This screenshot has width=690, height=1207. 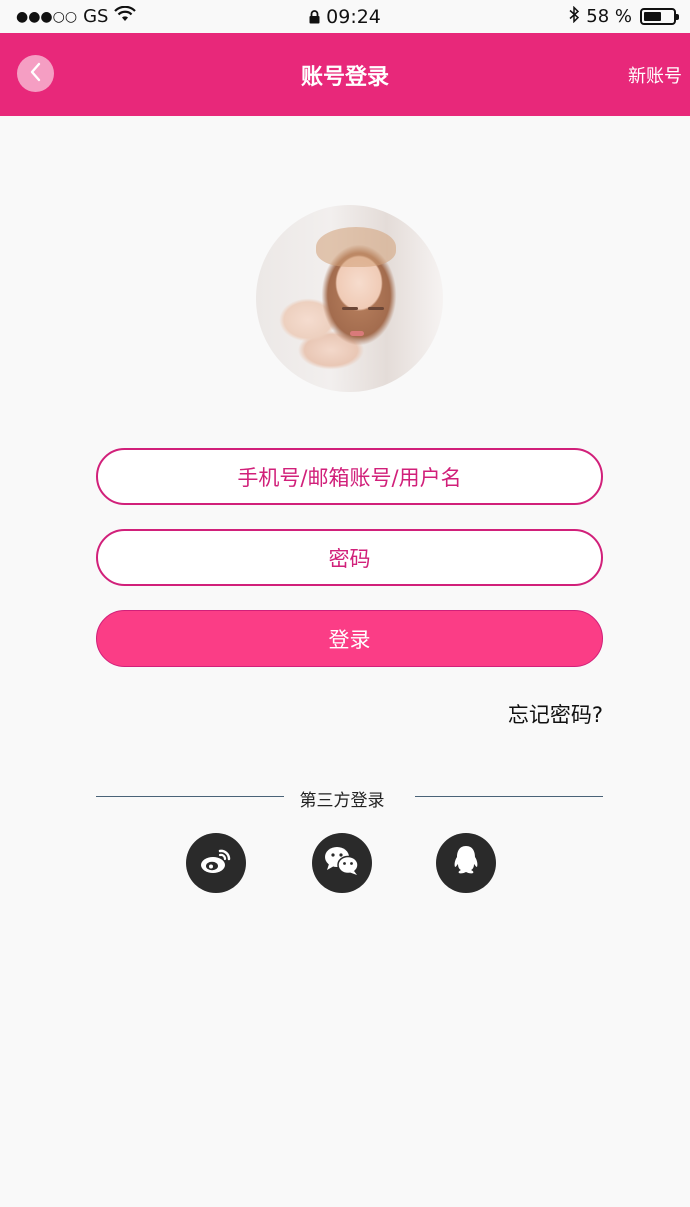 What do you see at coordinates (509, 796) in the screenshot?
I see `divider-right` at bounding box center [509, 796].